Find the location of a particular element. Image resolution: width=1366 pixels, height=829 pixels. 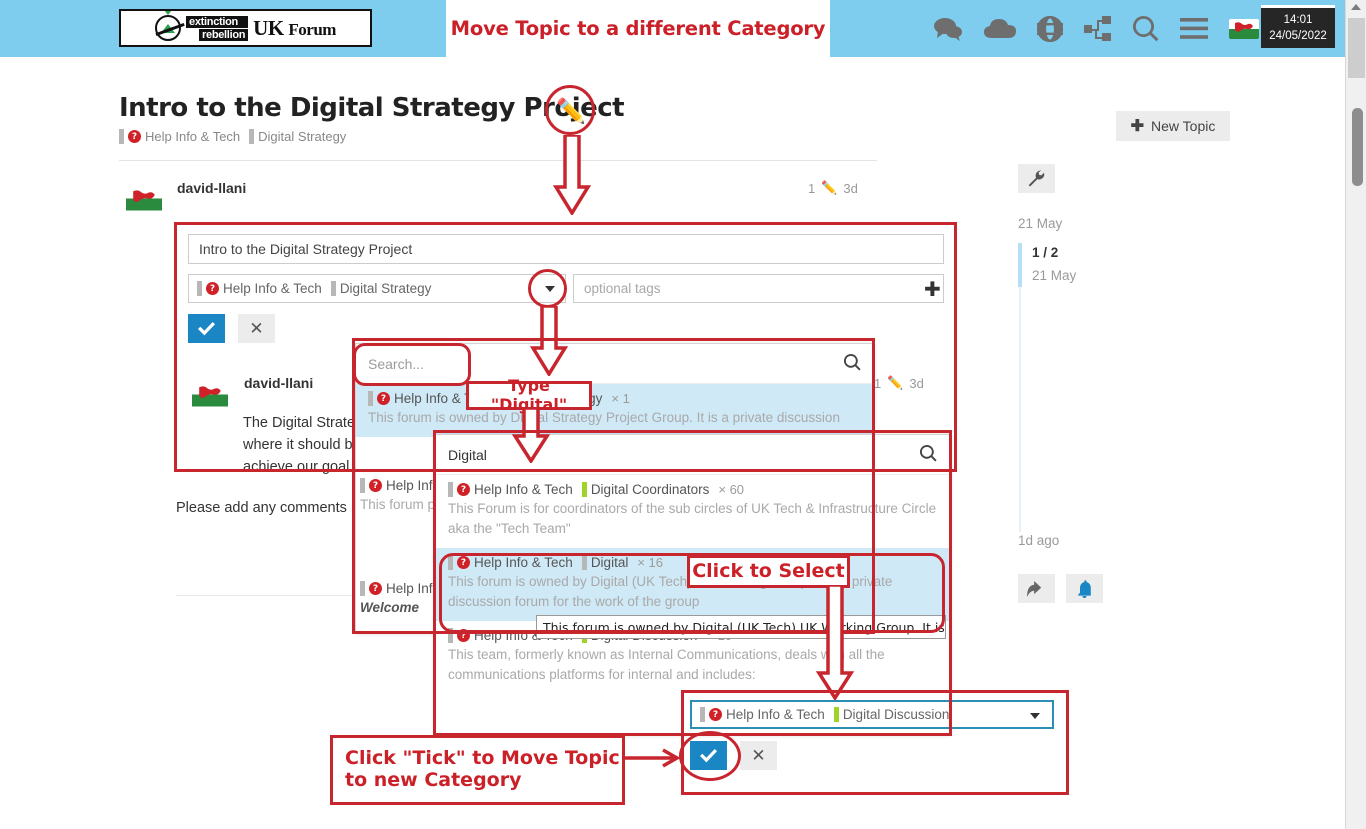

cloud-icon is located at coordinates (1000, 29).